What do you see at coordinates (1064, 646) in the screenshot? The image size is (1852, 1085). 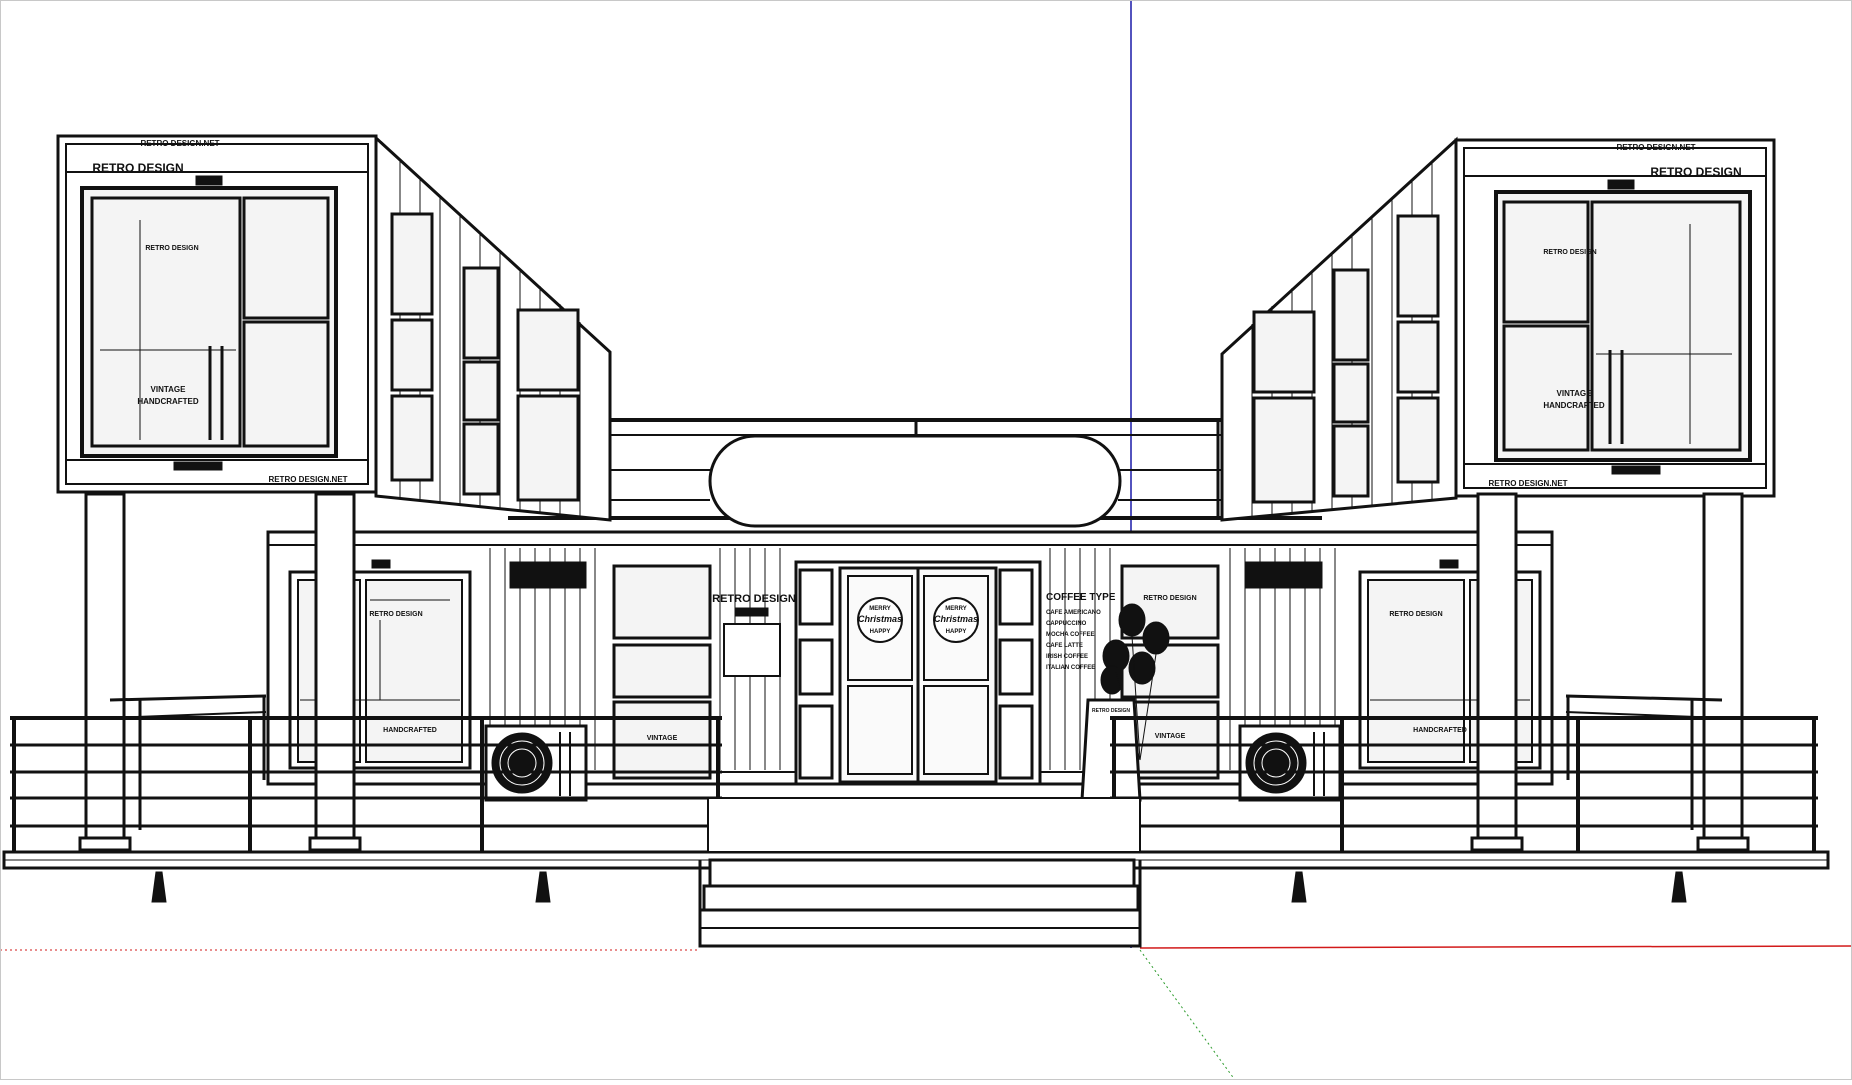 I see `menu-item: CAFE LATTE` at bounding box center [1064, 646].